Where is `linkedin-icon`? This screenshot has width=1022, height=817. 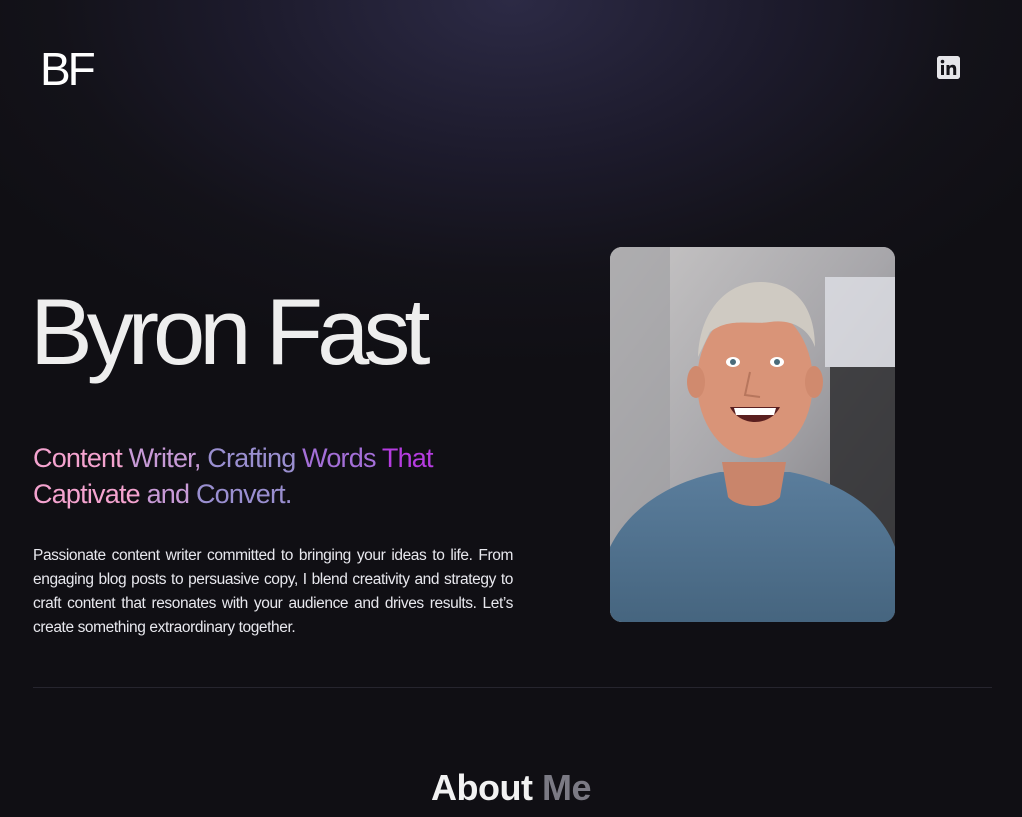
linkedin-icon is located at coordinates (948, 67).